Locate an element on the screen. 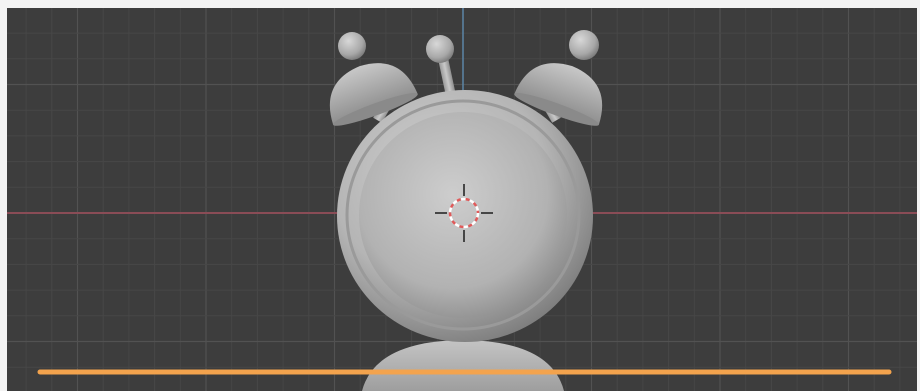  clock-base is located at coordinates (463, 365).